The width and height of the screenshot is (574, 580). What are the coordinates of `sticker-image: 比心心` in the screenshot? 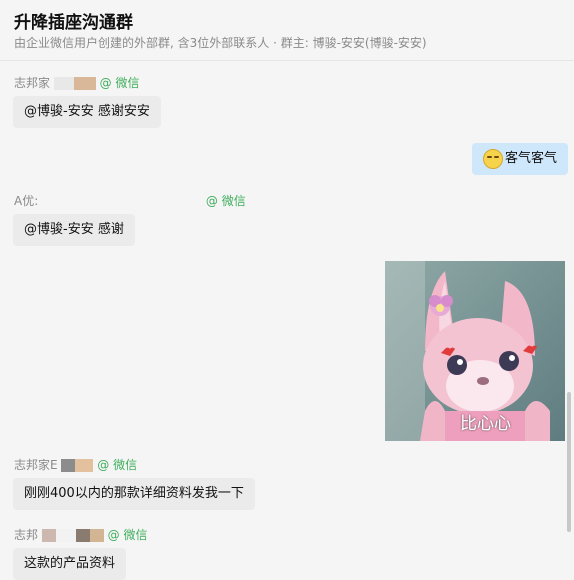 It's located at (475, 351).